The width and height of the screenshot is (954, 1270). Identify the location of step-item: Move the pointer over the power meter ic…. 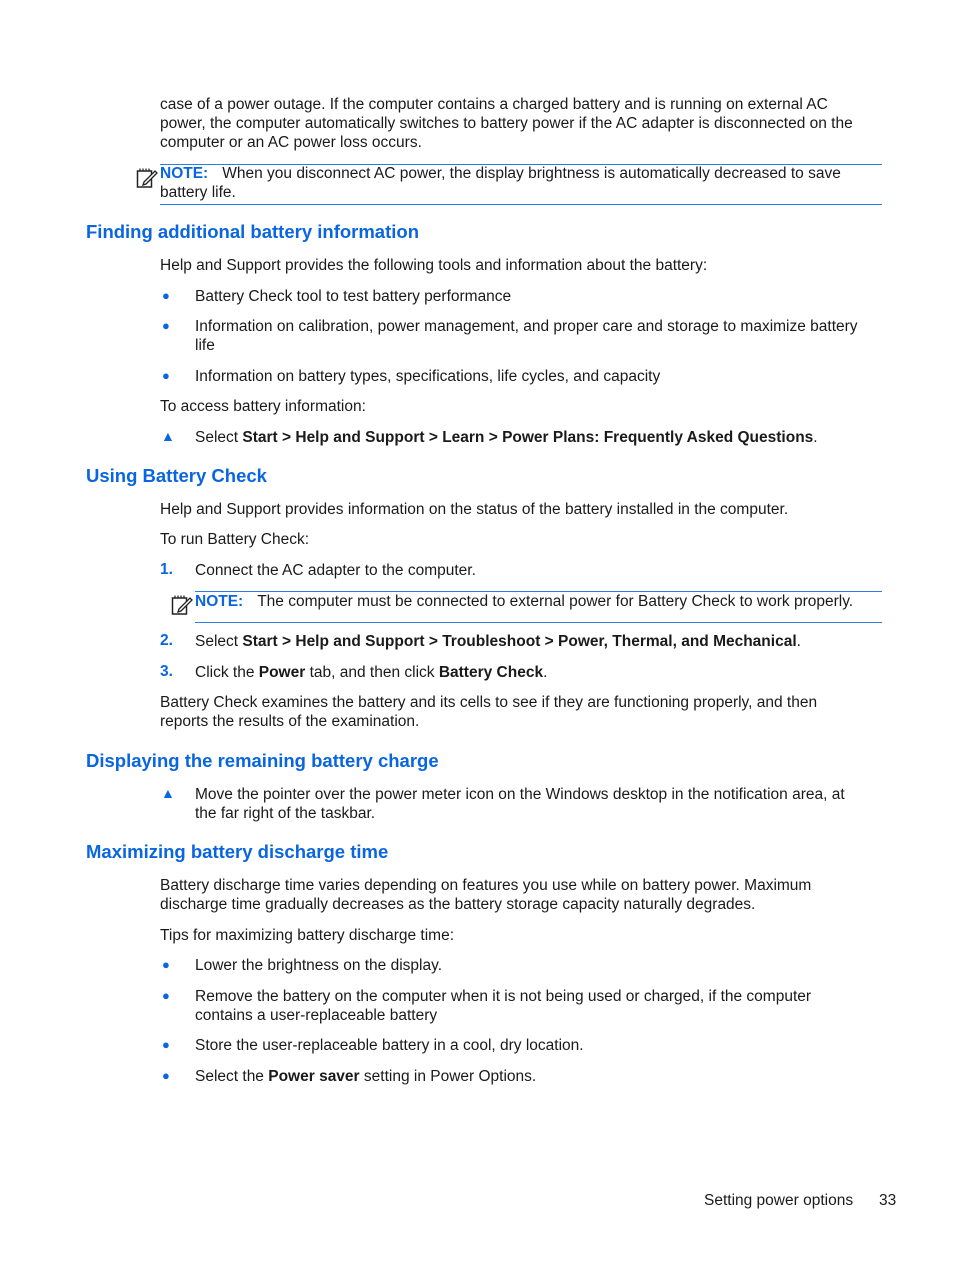
(540, 804).